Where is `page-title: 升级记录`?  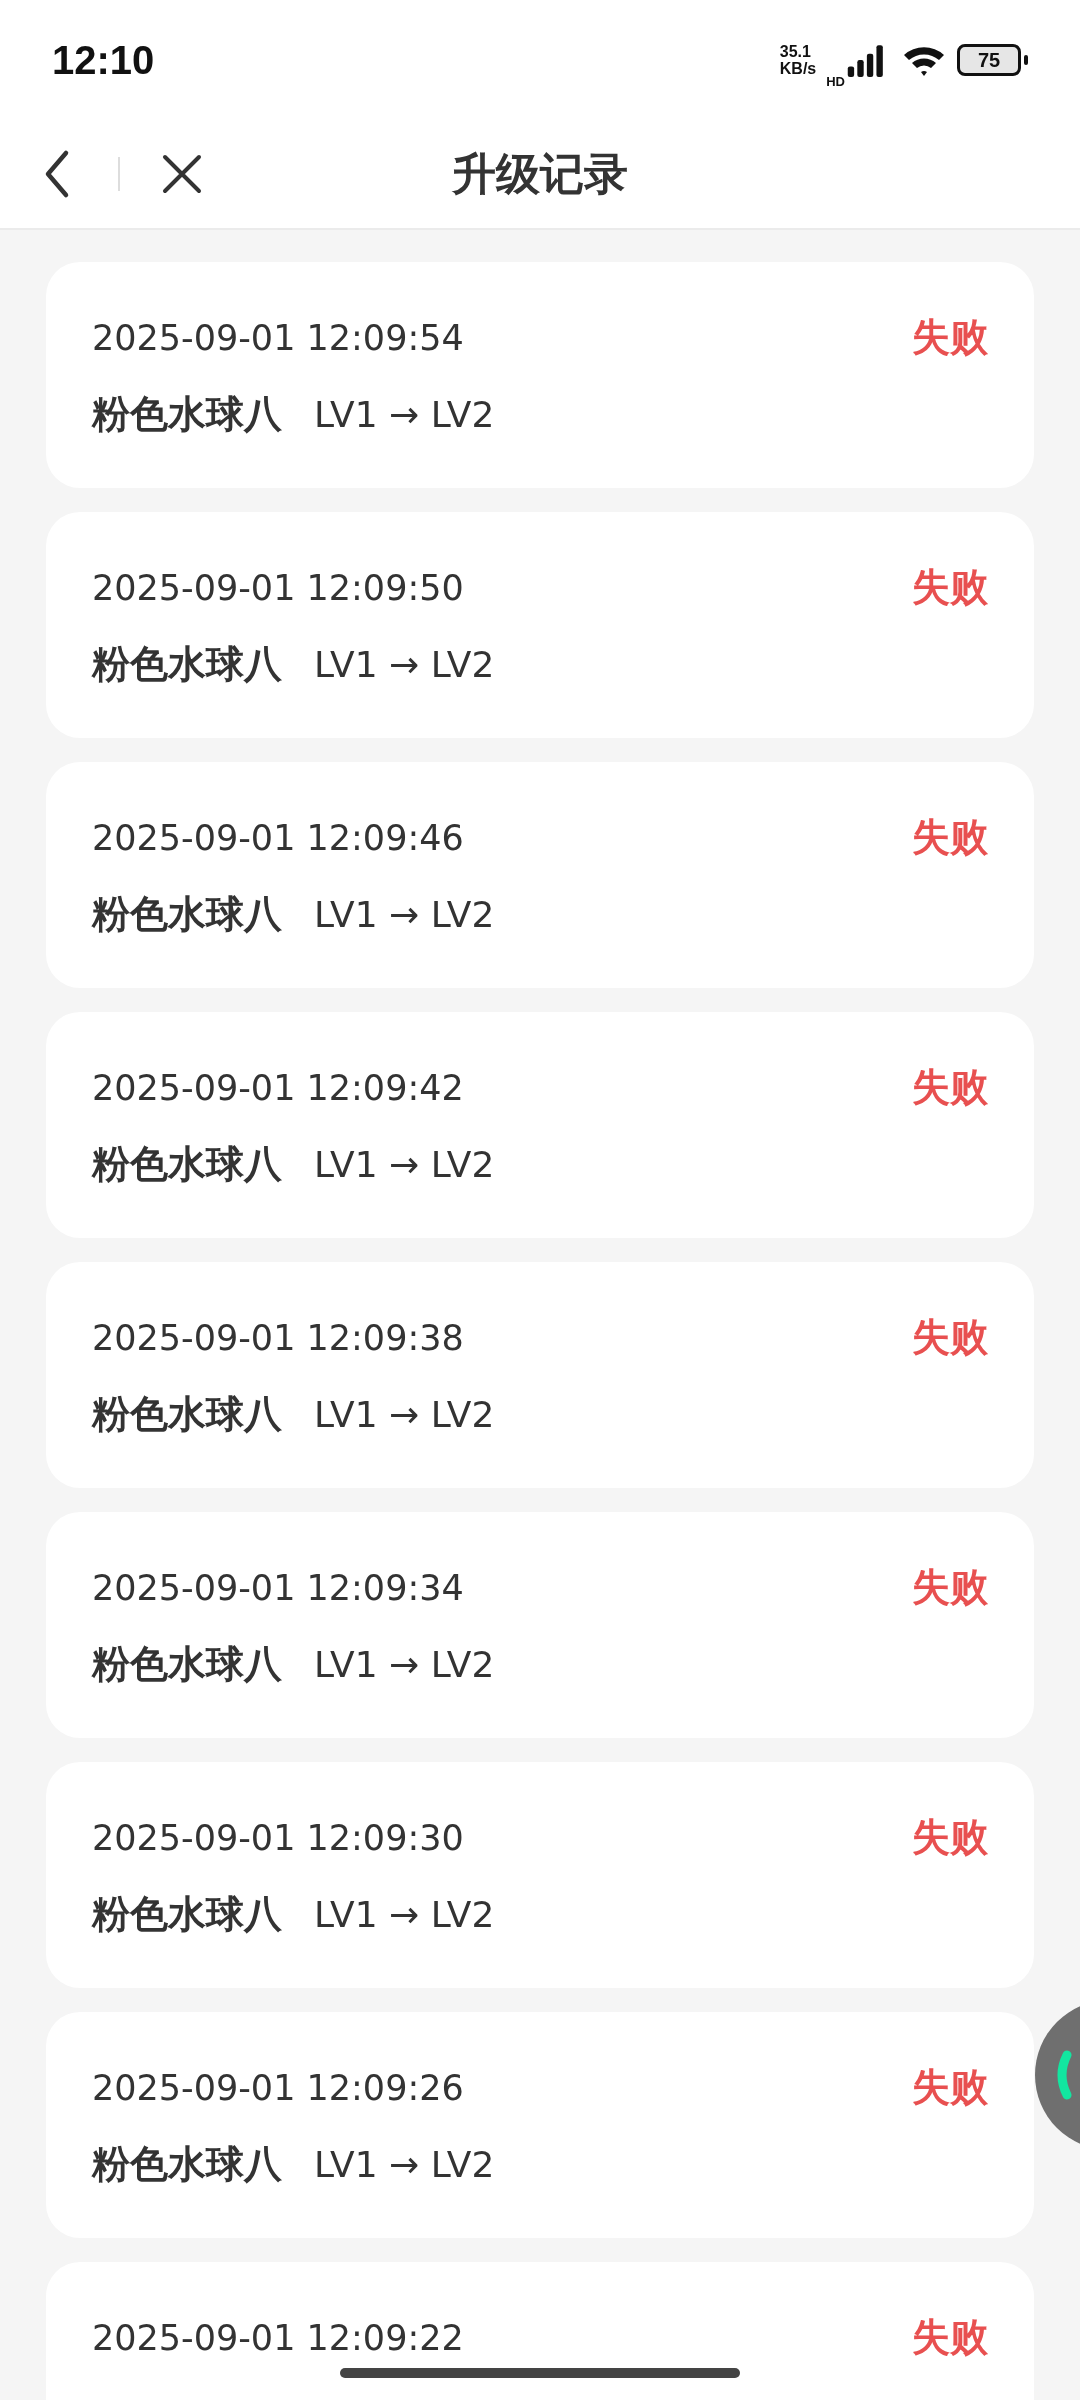
page-title: 升级记录 is located at coordinates (540, 173).